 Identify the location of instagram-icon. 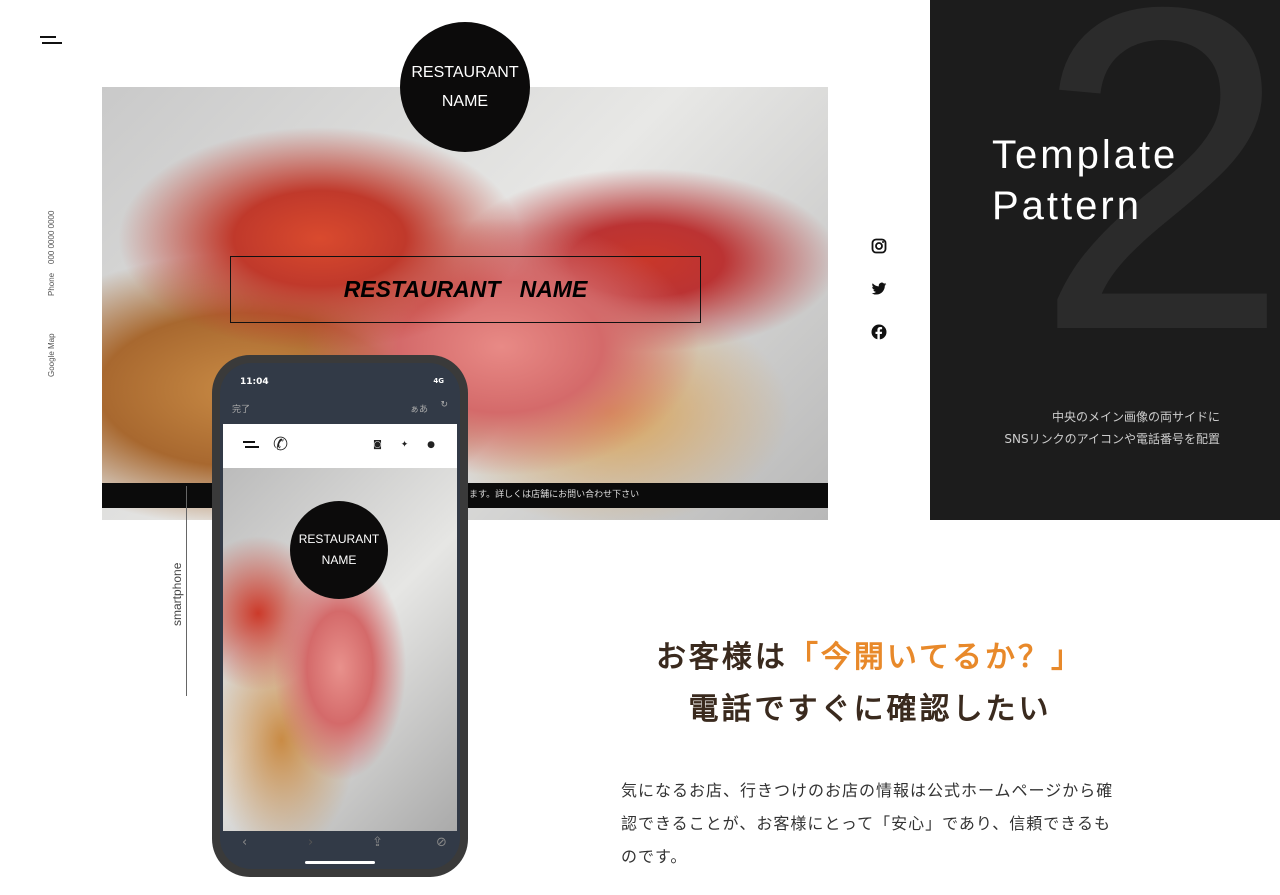
(879, 247).